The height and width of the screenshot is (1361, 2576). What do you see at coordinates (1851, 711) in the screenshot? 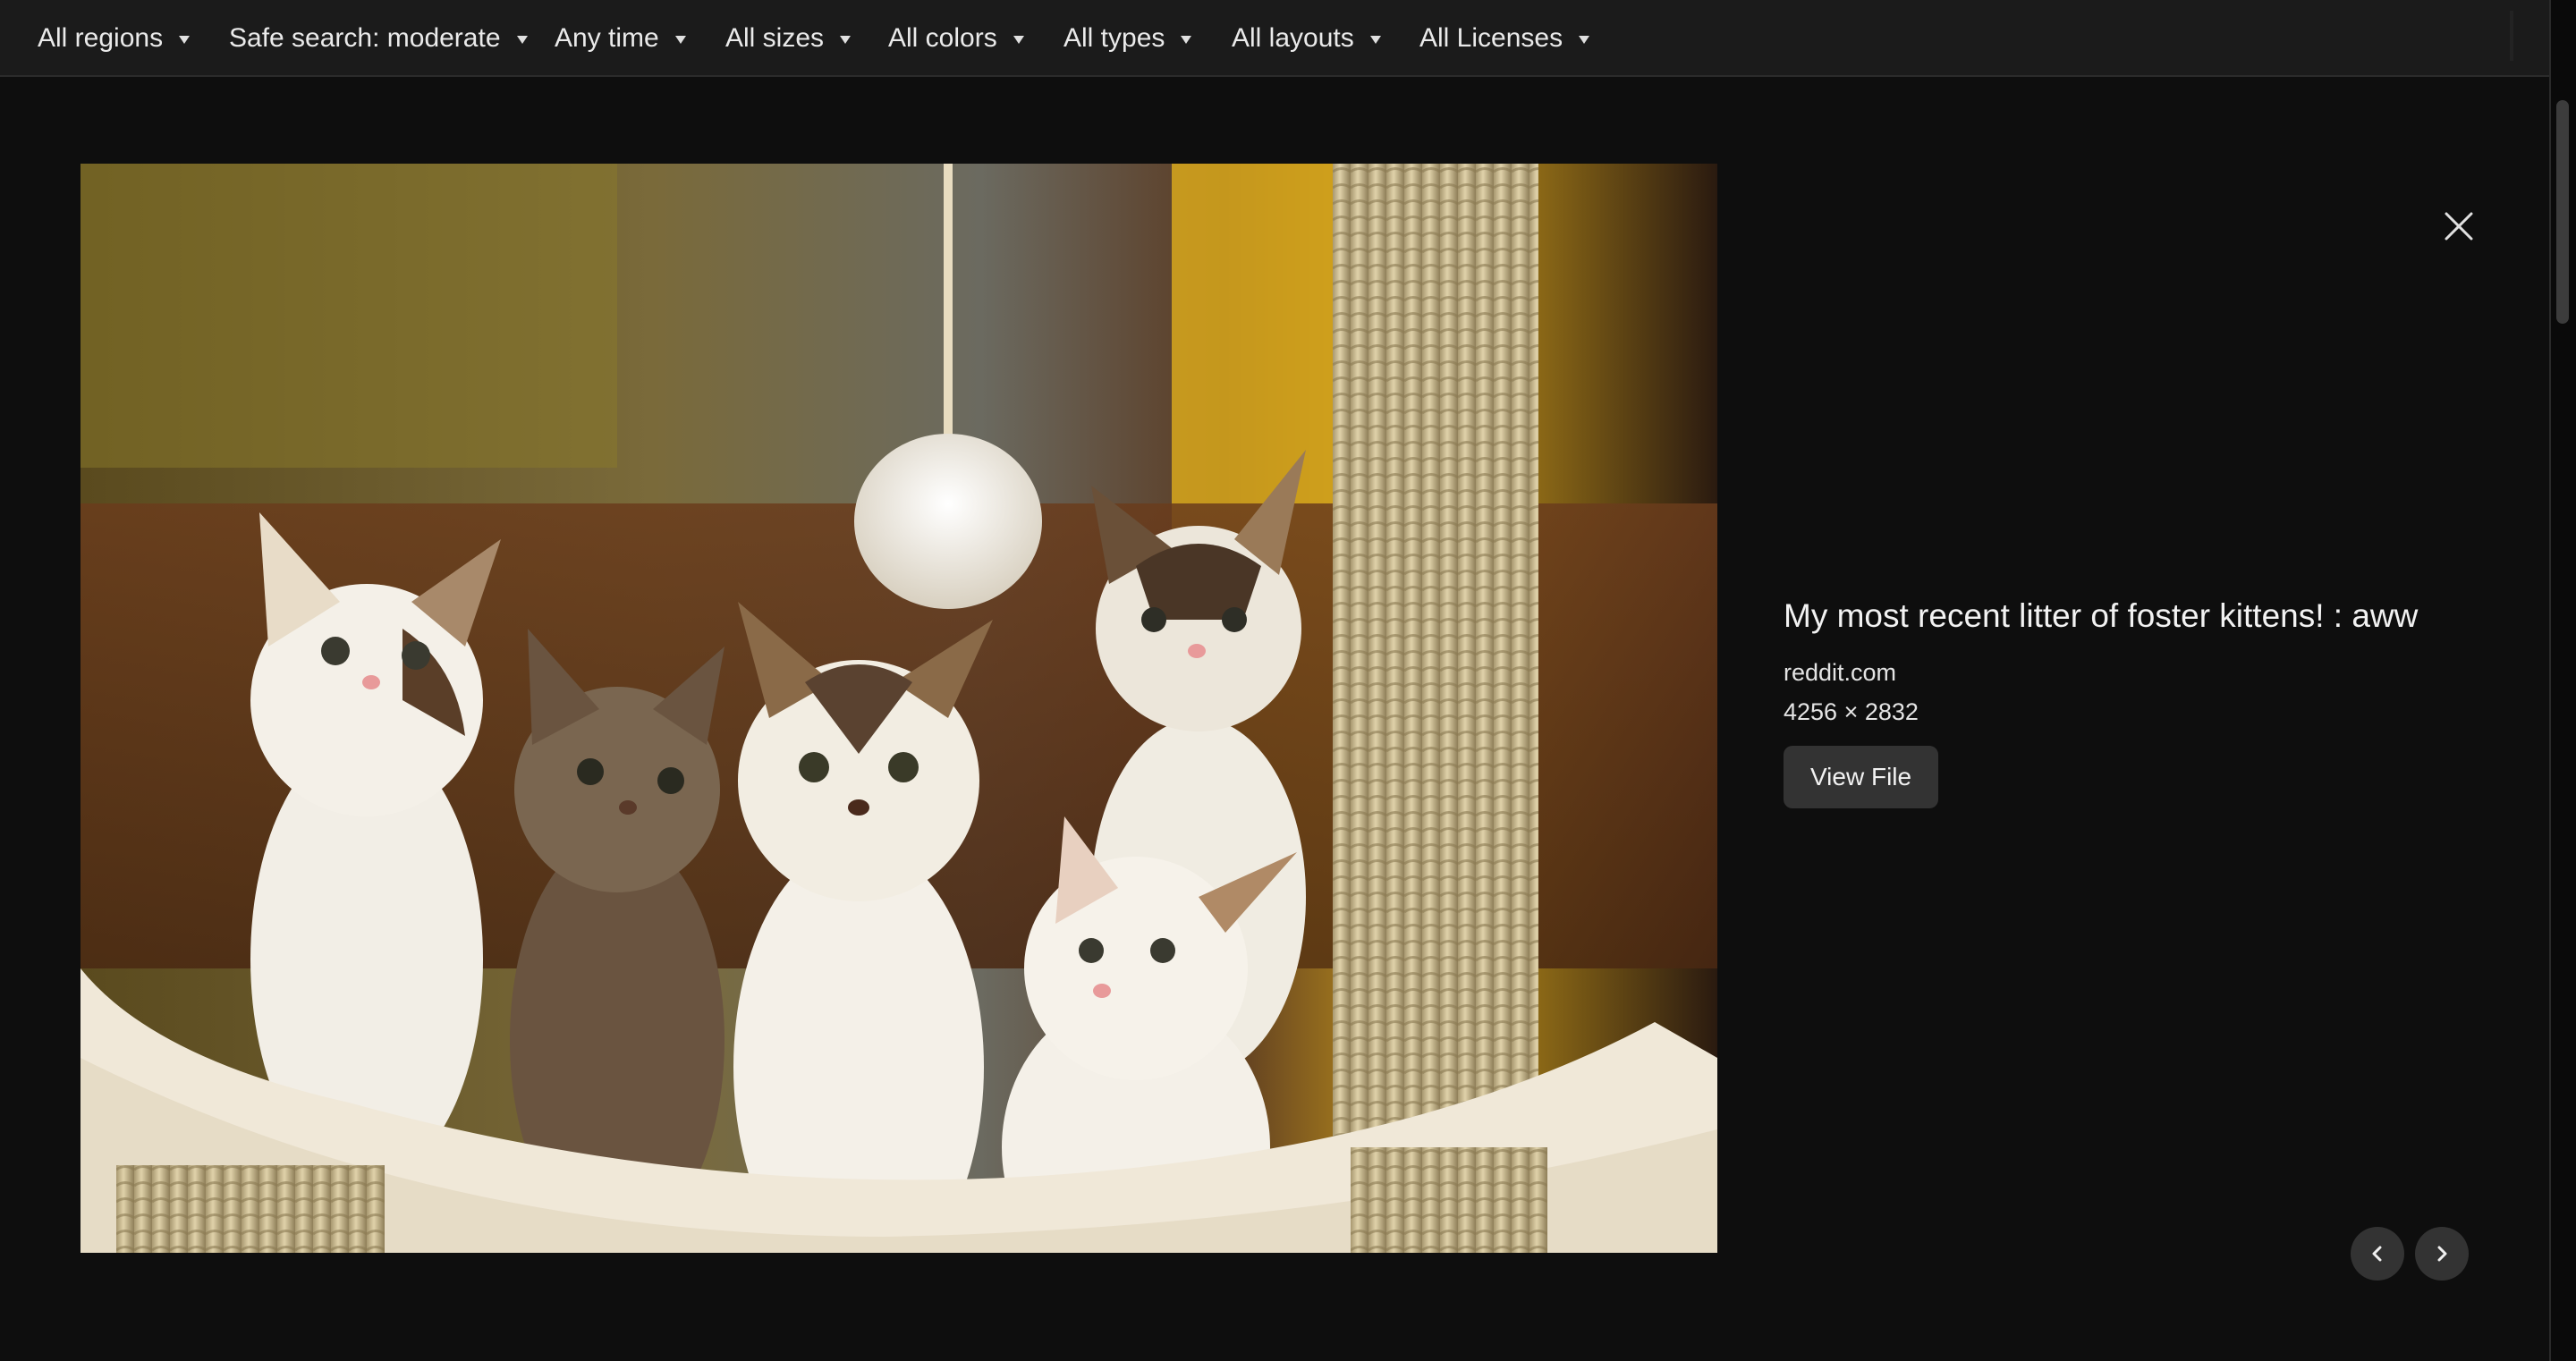
I see `image-dimensions: 4256 × 2832` at bounding box center [1851, 711].